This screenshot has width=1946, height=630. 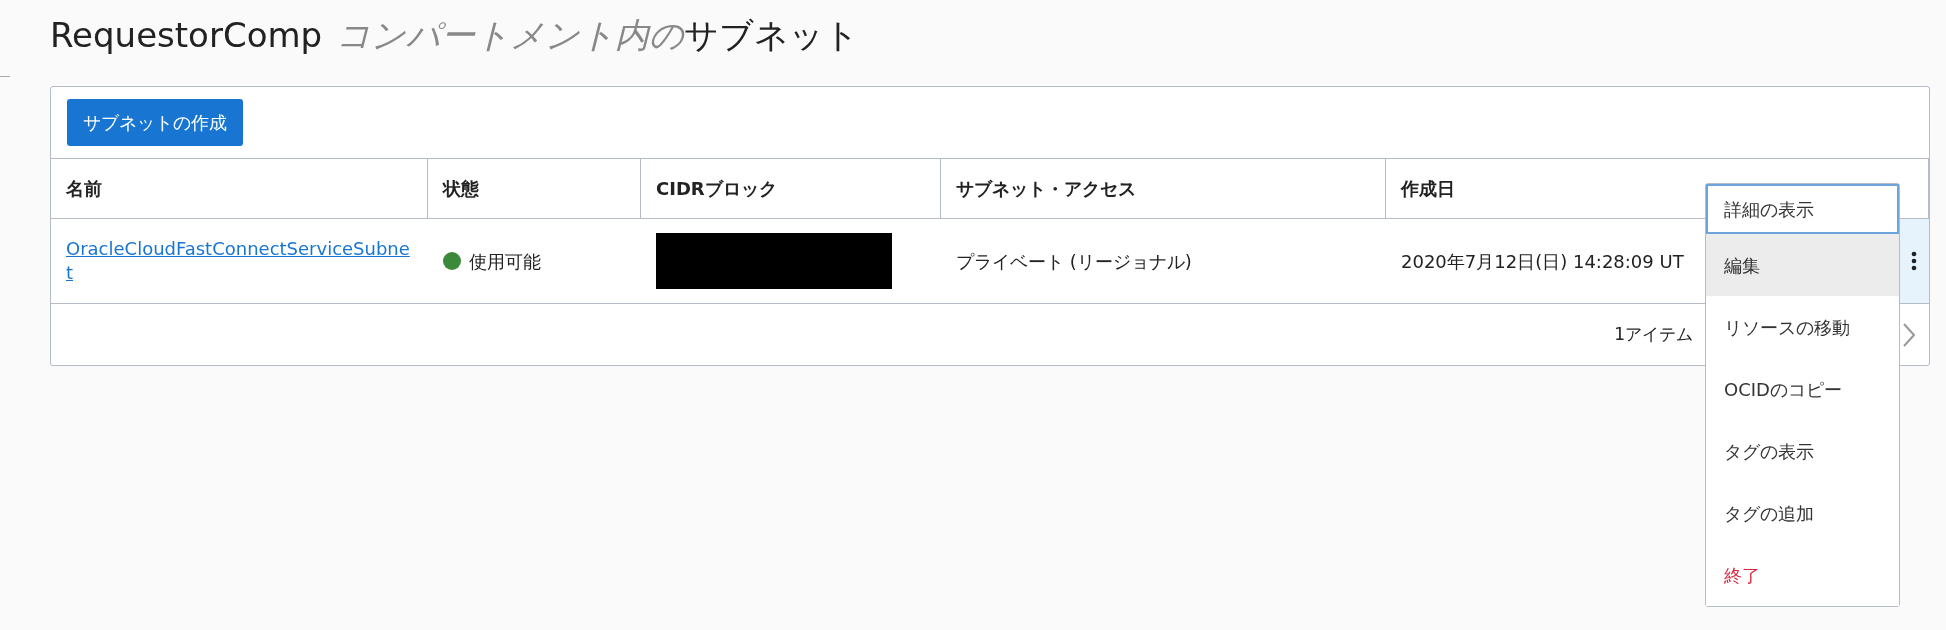 I want to click on menu-item: 編集, so click(x=1802, y=265).